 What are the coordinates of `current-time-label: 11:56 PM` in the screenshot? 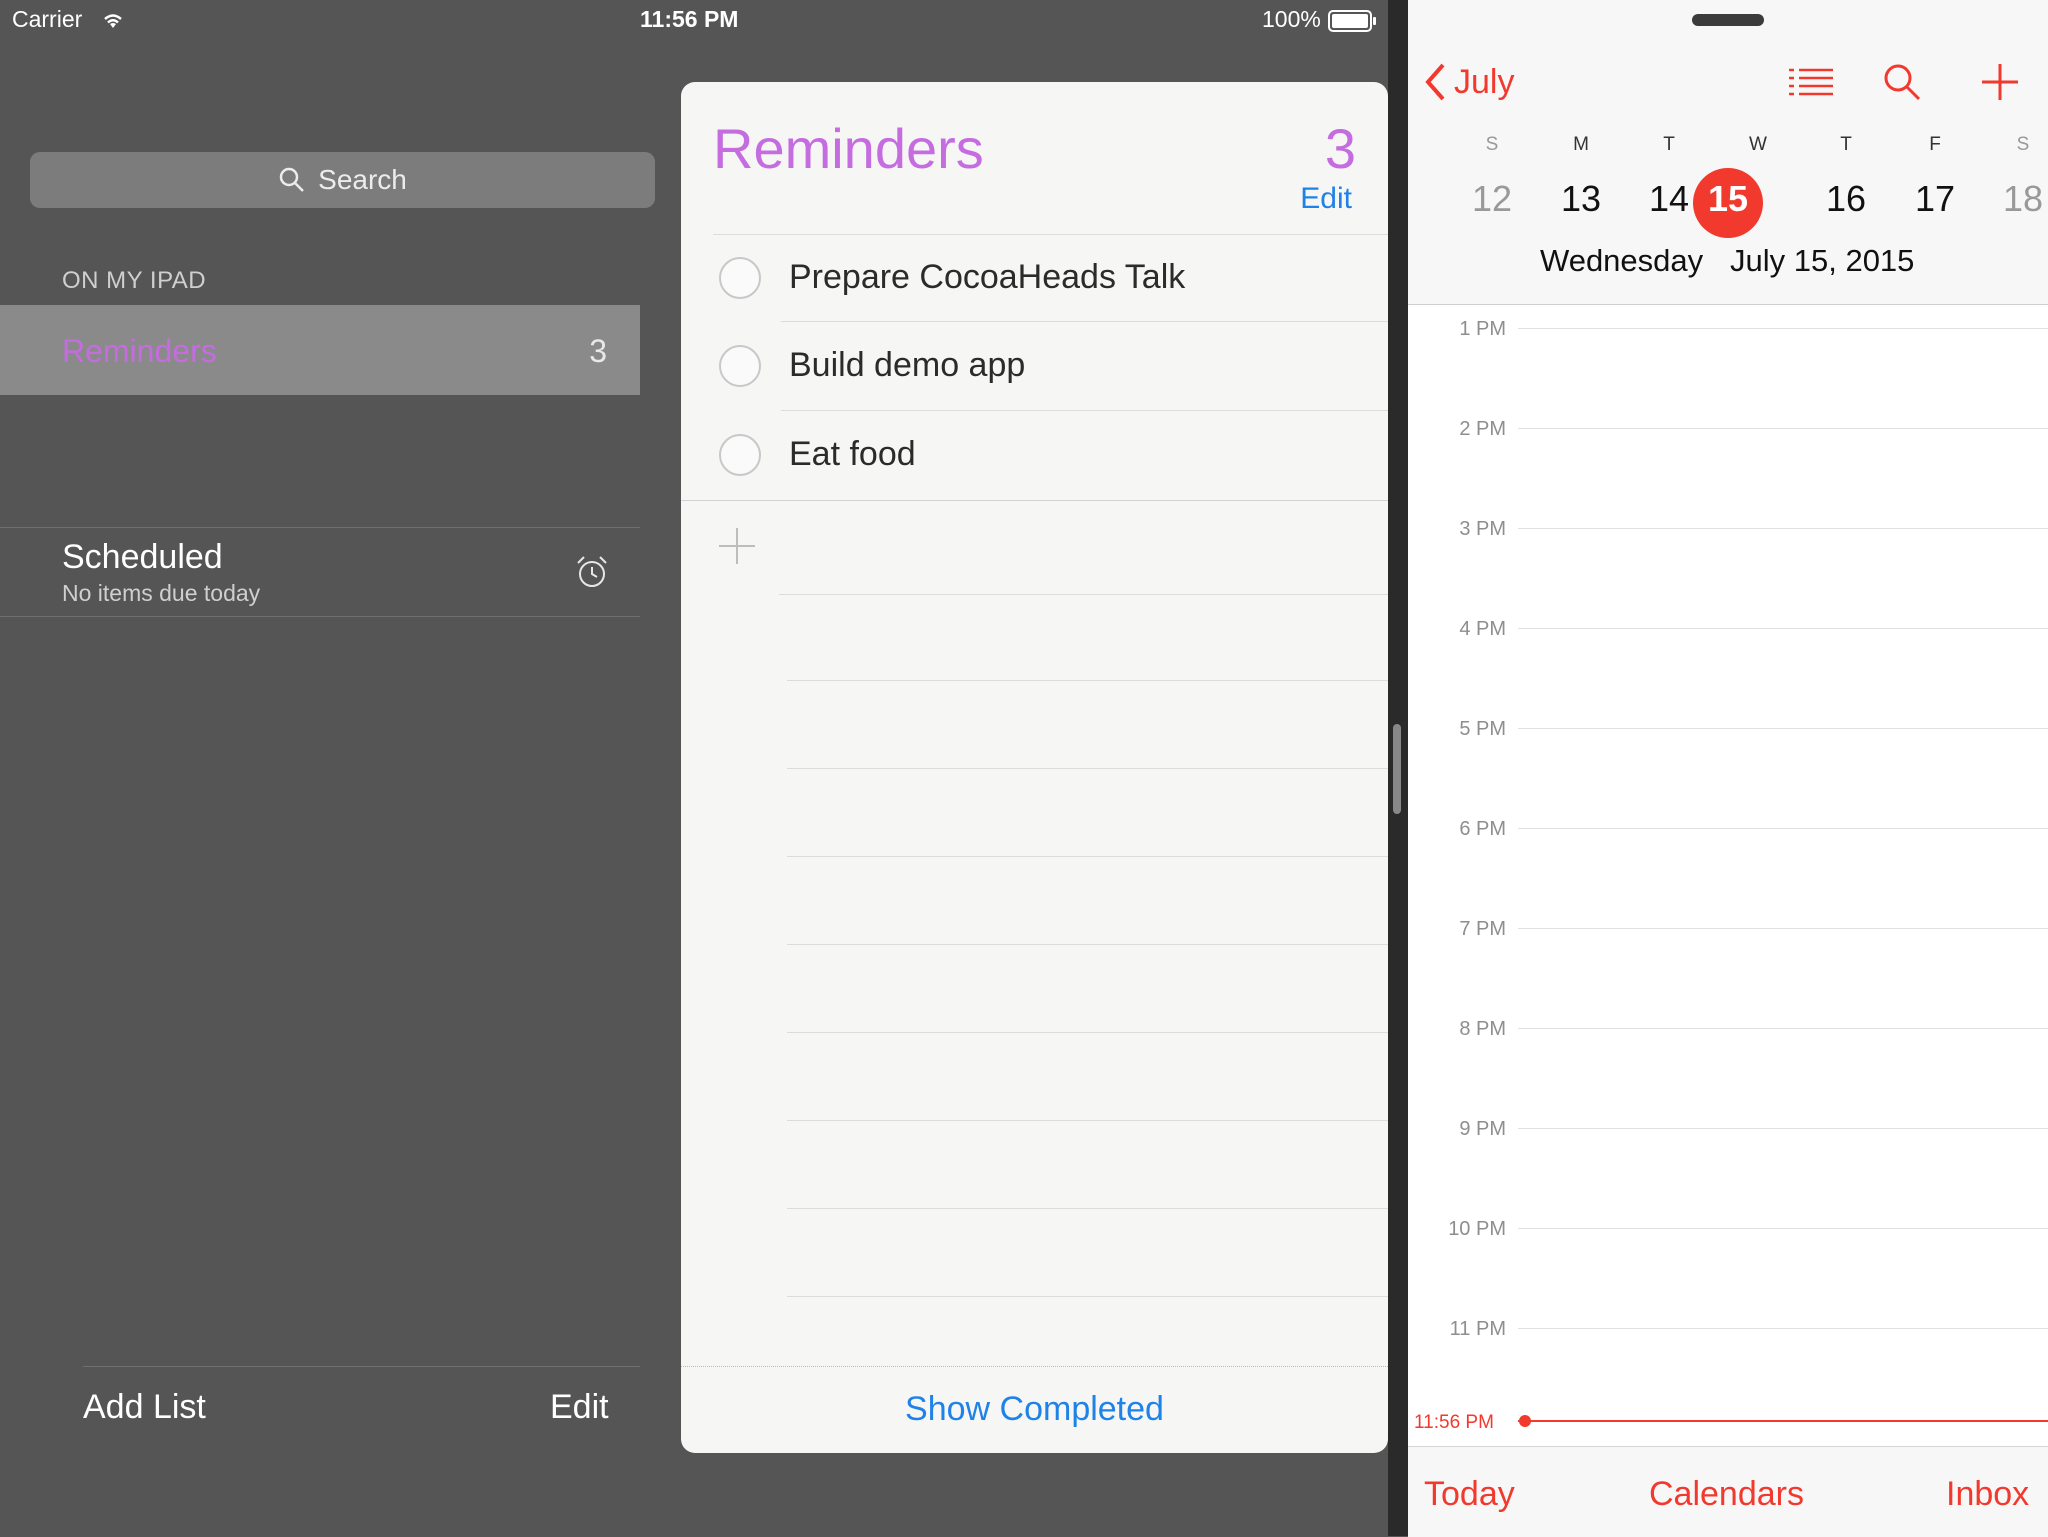 It's located at (1454, 1422).